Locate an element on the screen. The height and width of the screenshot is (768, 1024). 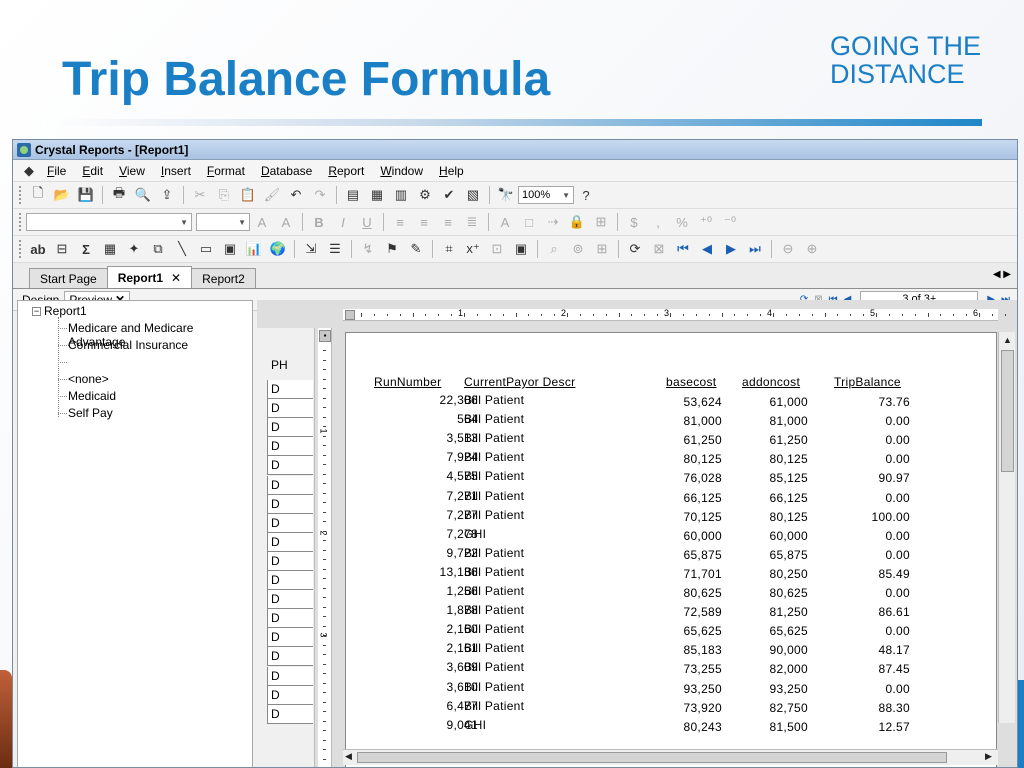
tree-root: − Report1 is located at coordinates (59, 311).